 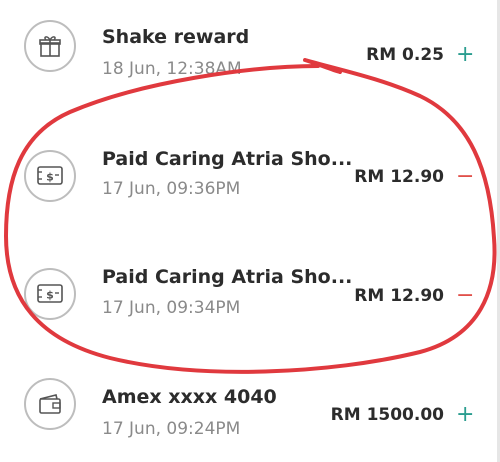 What do you see at coordinates (171, 429) in the screenshot?
I see `transaction-time: 17 Jun, 09:24PM` at bounding box center [171, 429].